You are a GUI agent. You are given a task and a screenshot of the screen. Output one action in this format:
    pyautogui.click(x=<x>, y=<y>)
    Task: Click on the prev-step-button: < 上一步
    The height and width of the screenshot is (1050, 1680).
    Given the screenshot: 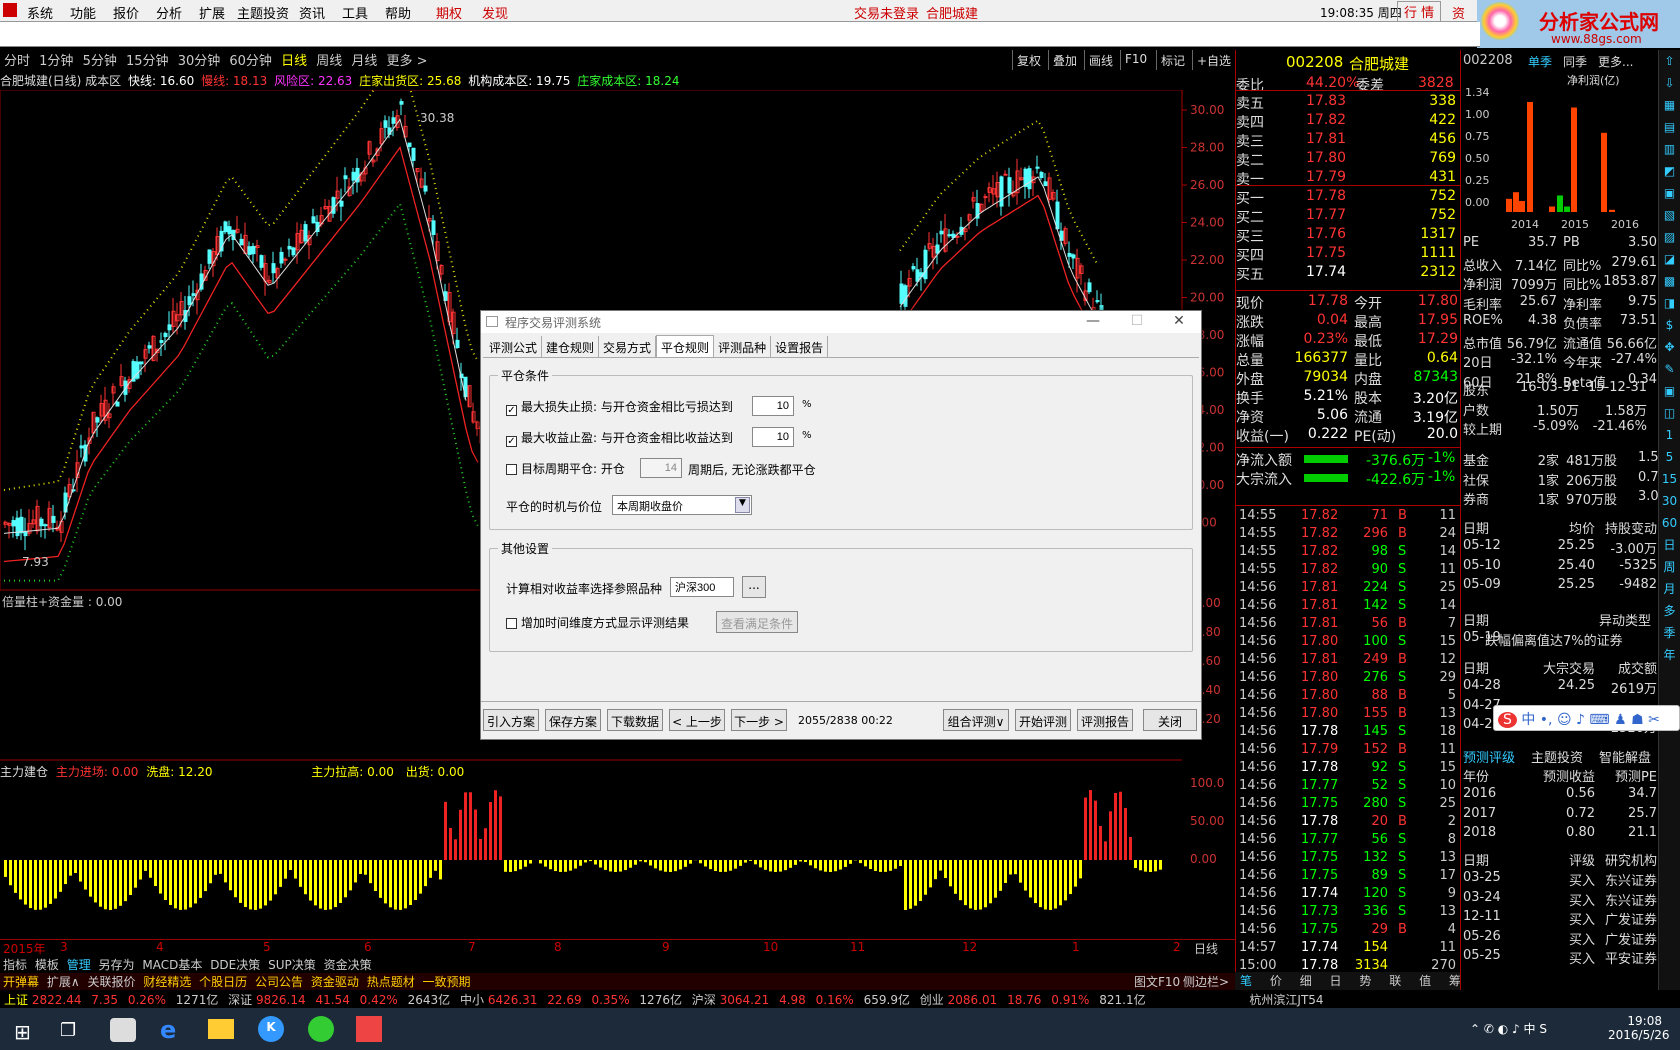 What is the action you would take?
    pyautogui.click(x=697, y=720)
    